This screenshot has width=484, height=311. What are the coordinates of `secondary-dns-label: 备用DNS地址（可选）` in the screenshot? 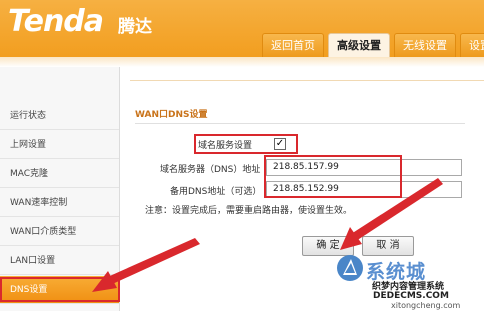 It's located at (216, 192).